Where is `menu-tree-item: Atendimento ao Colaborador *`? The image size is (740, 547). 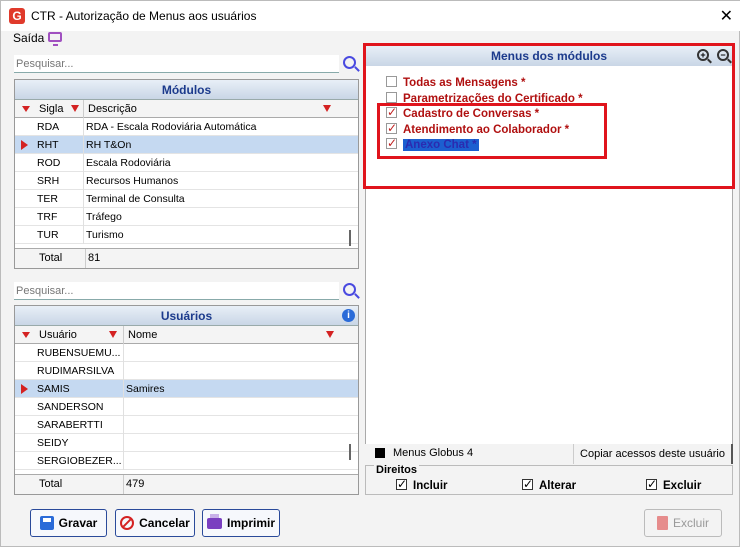
menu-tree-item: Atendimento ao Colaborador * is located at coordinates (477, 129).